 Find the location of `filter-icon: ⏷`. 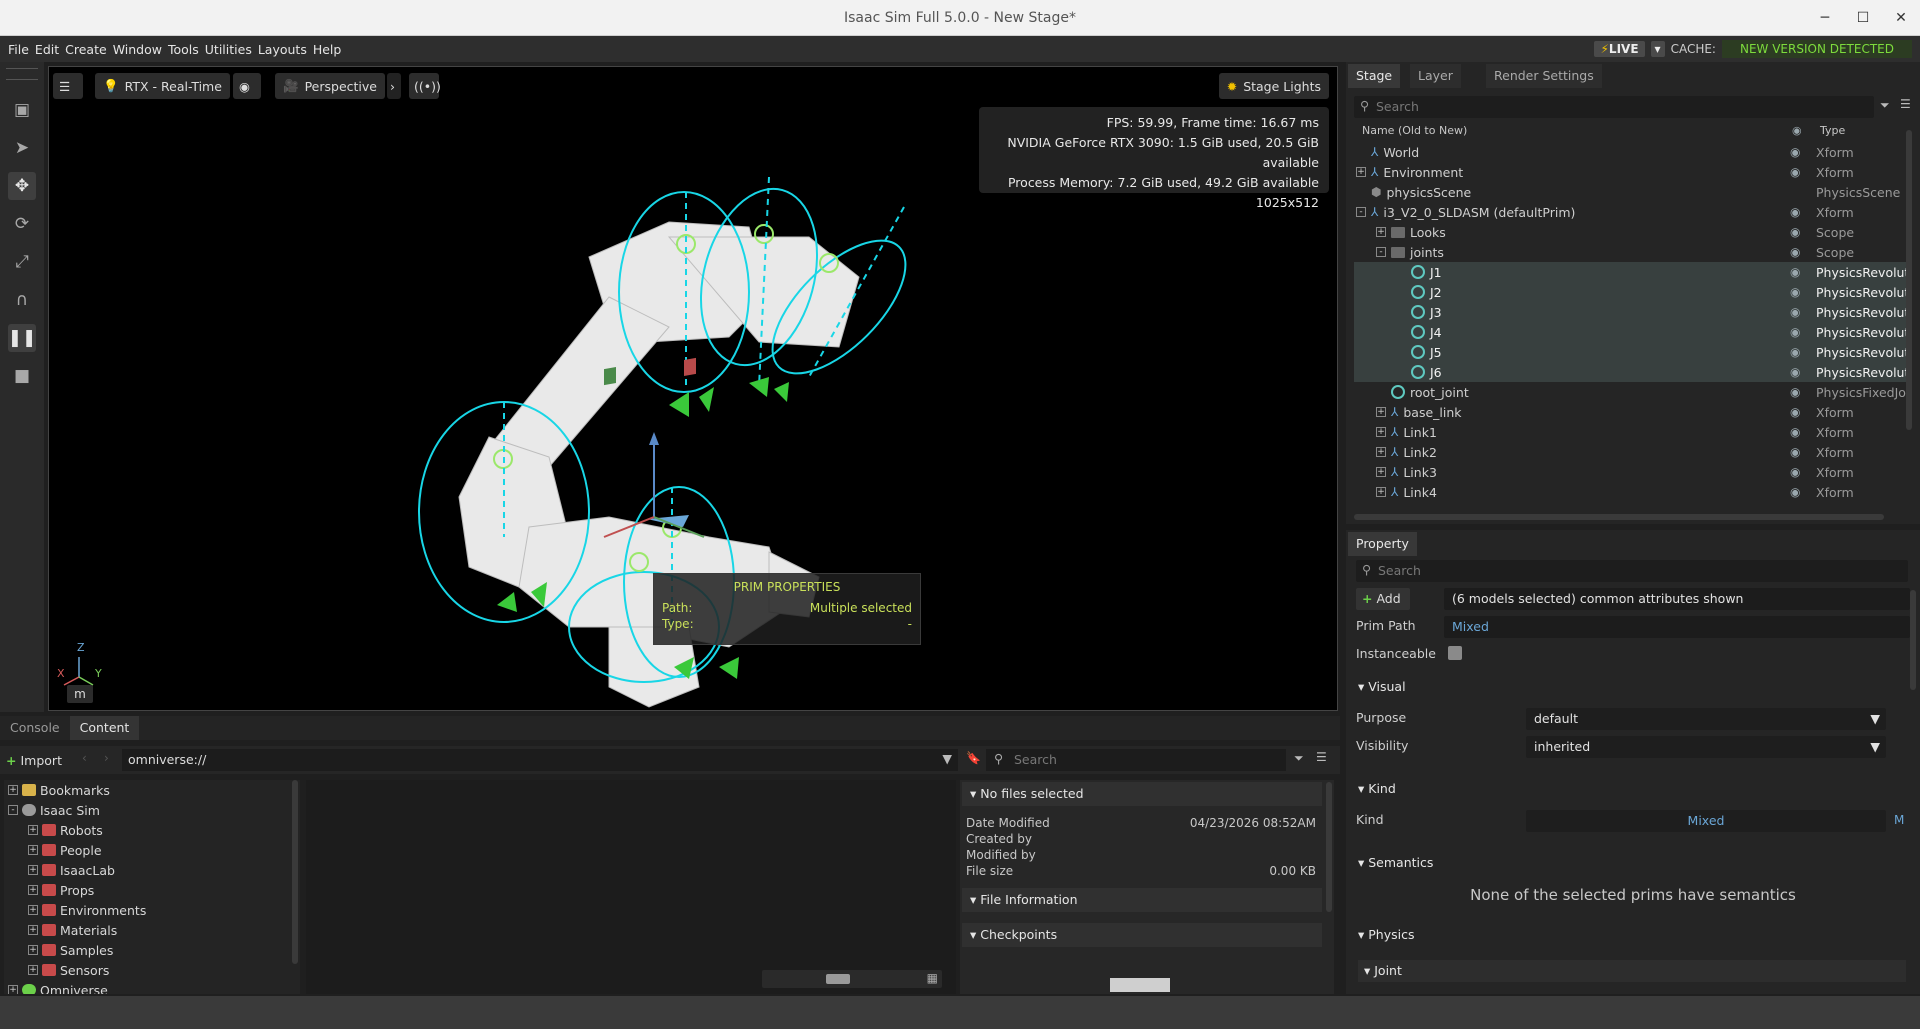

filter-icon: ⏷ is located at coordinates (1885, 105).